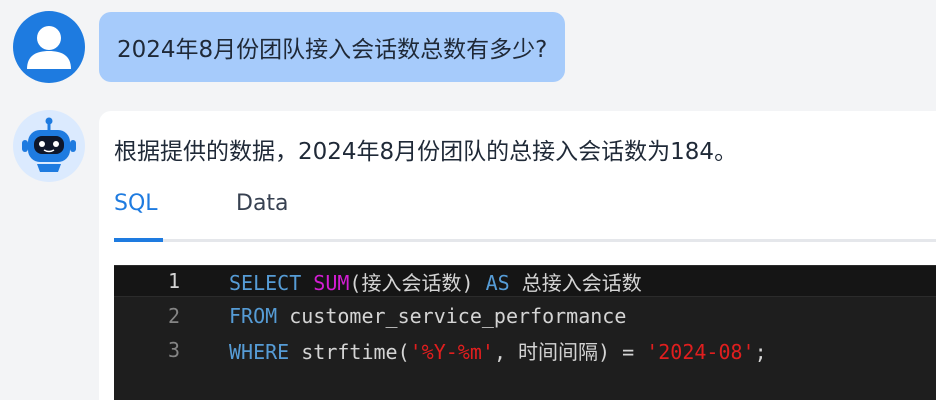 This screenshot has width=936, height=400. What do you see at coordinates (265, 282) in the screenshot?
I see `sql-keyword: SELECT` at bounding box center [265, 282].